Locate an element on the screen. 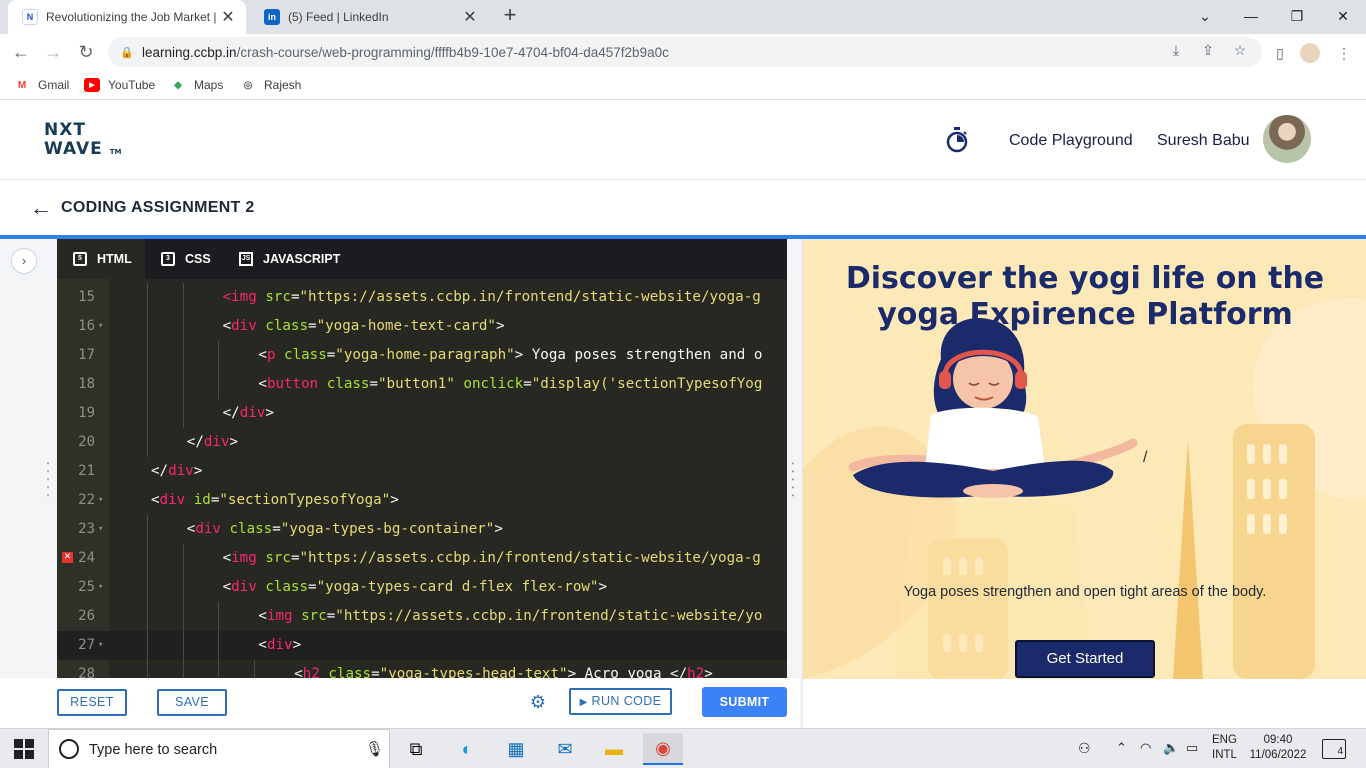  youtube-icon: ▶ is located at coordinates (92, 85).